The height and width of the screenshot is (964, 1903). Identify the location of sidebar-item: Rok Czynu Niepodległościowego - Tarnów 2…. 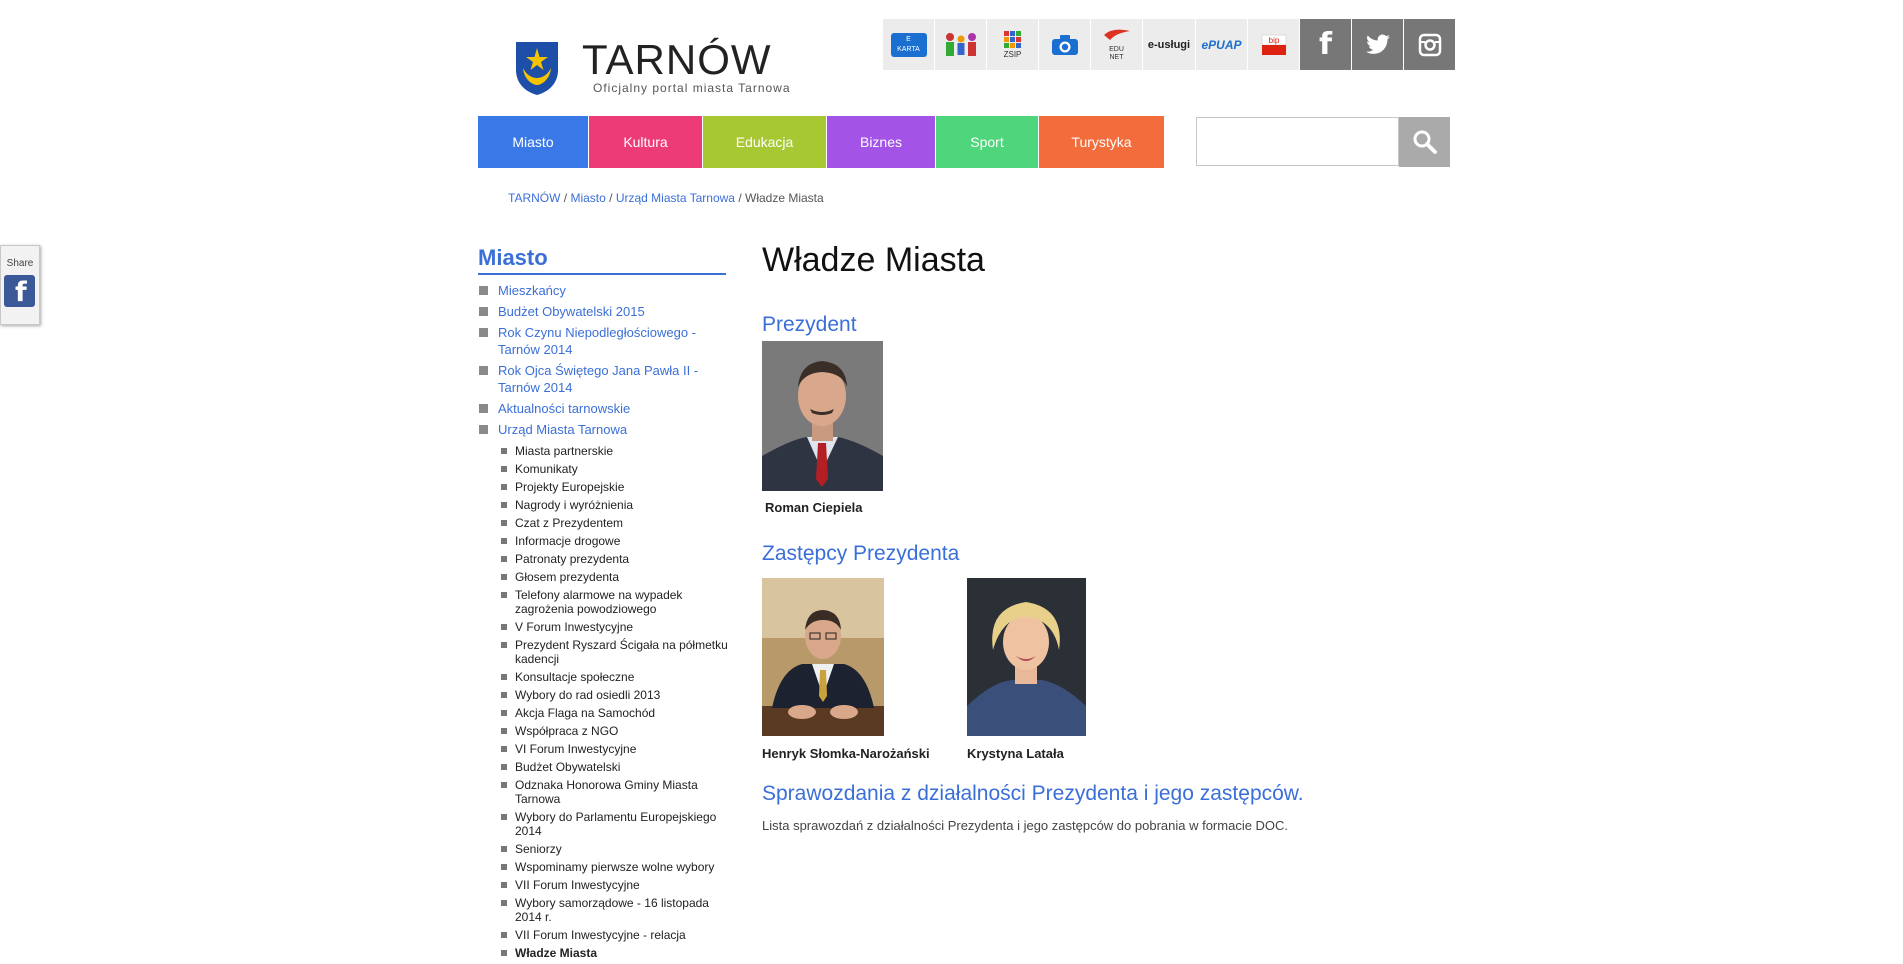
(603, 341).